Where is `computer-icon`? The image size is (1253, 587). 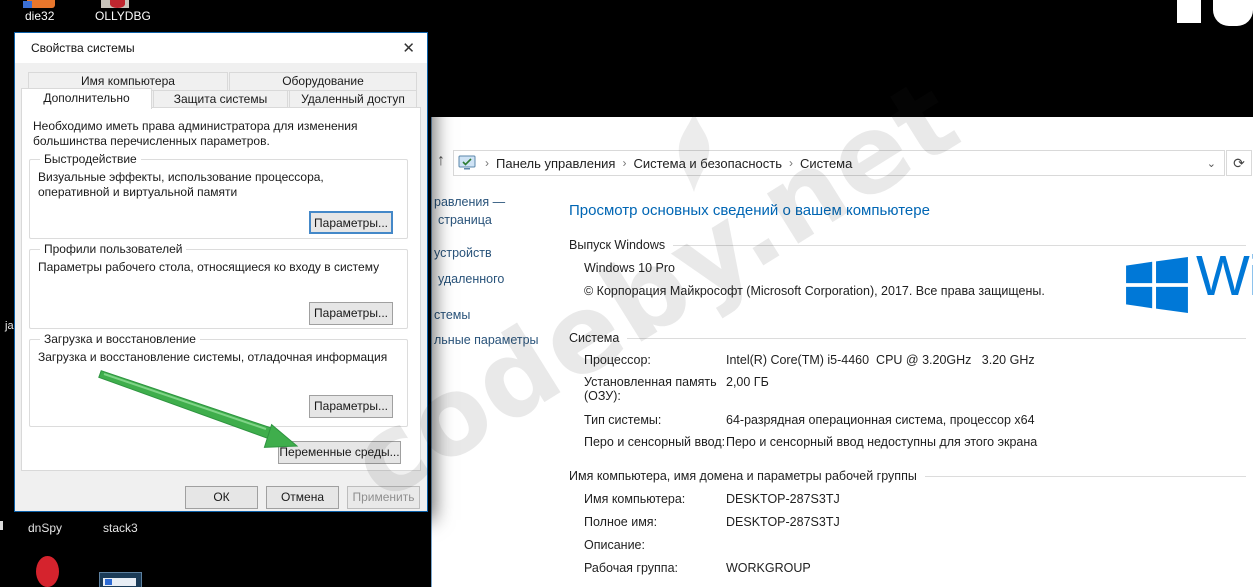 computer-icon is located at coordinates (467, 162).